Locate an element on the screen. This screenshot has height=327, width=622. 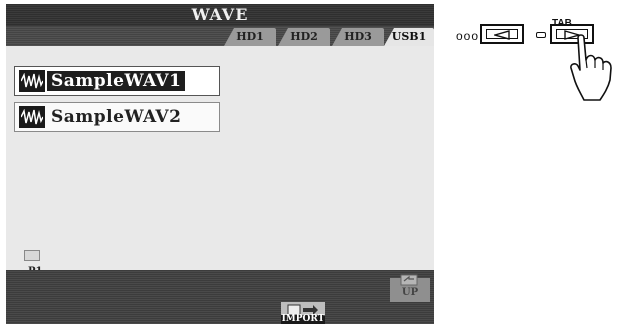
bottom-bar is located at coordinates (220, 297).